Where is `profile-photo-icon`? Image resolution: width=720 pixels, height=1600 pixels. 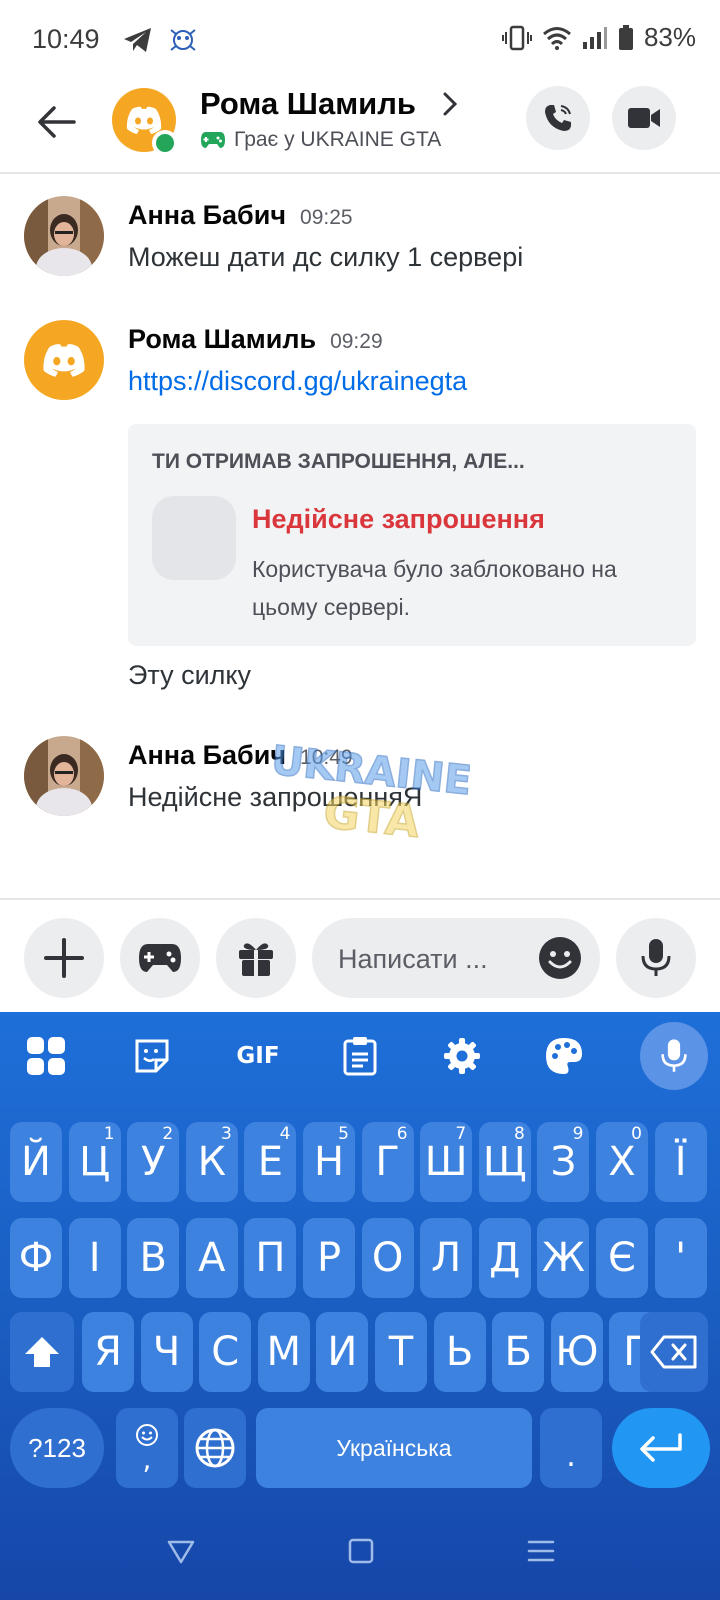
profile-photo-icon is located at coordinates (64, 776).